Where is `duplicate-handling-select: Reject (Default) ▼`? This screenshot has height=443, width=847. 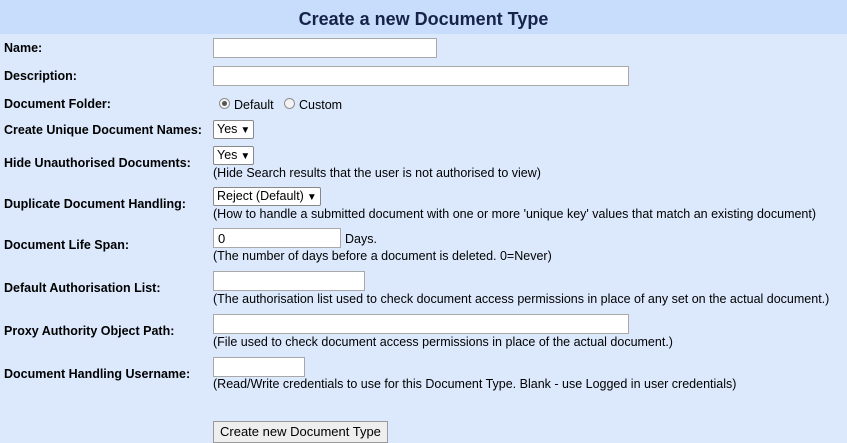 duplicate-handling-select: Reject (Default) ▼ is located at coordinates (267, 196).